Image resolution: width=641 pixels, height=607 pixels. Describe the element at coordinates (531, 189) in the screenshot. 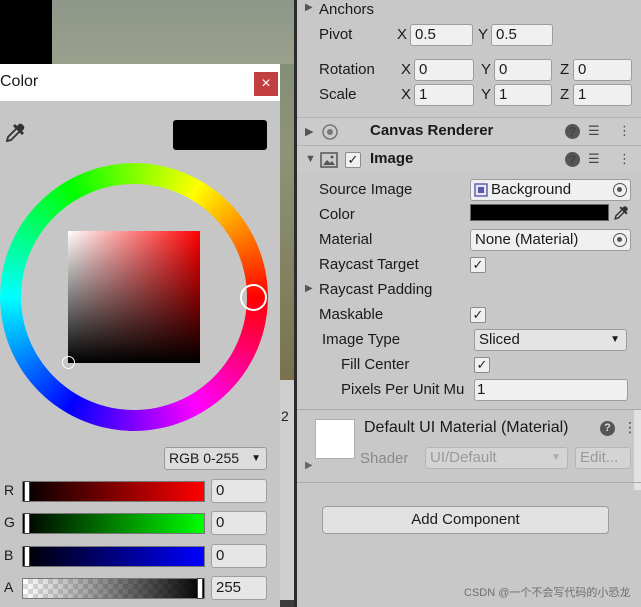

I see `source-image-value: Background` at that location.